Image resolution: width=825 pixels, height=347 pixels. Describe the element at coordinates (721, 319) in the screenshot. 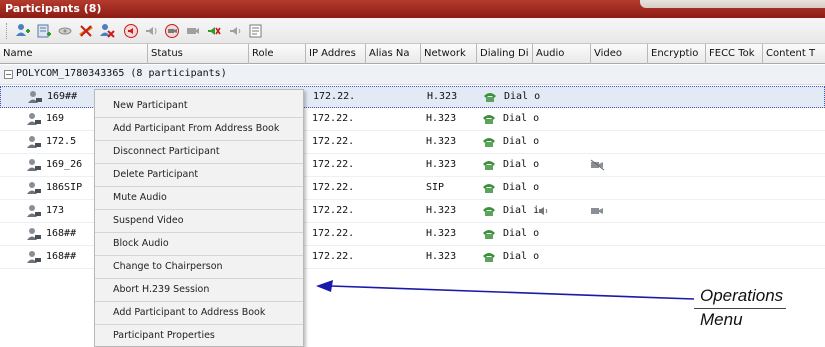

I see `callout-line-2: Menu` at that location.